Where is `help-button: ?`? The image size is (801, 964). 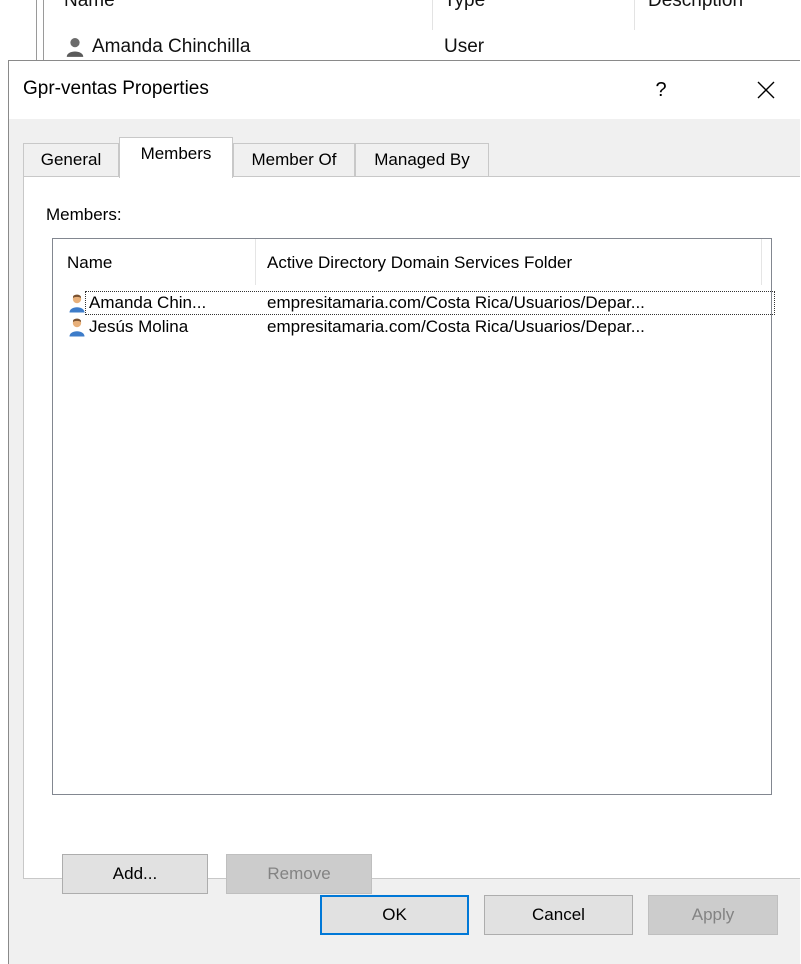
help-button: ? is located at coordinates (661, 90).